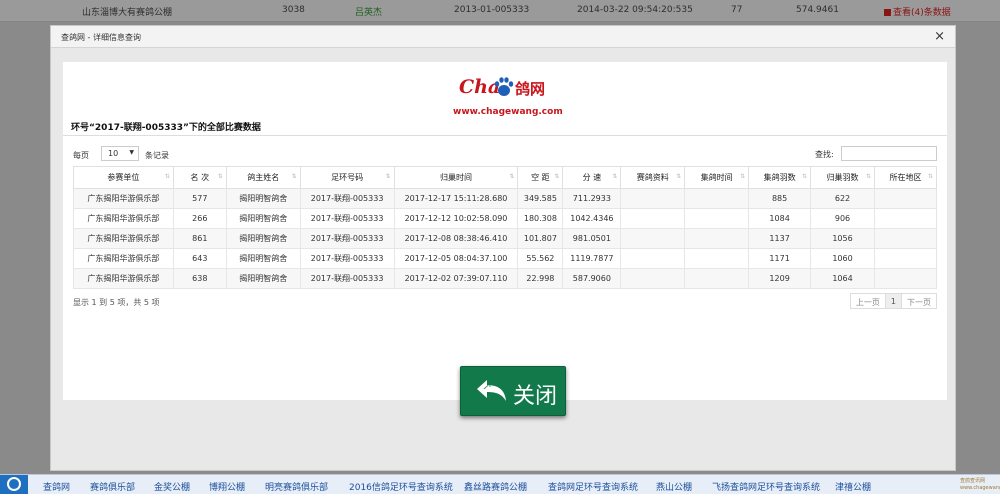  What do you see at coordinates (842, 258) in the screenshot?
I see `cell-return-count: 1060` at bounding box center [842, 258].